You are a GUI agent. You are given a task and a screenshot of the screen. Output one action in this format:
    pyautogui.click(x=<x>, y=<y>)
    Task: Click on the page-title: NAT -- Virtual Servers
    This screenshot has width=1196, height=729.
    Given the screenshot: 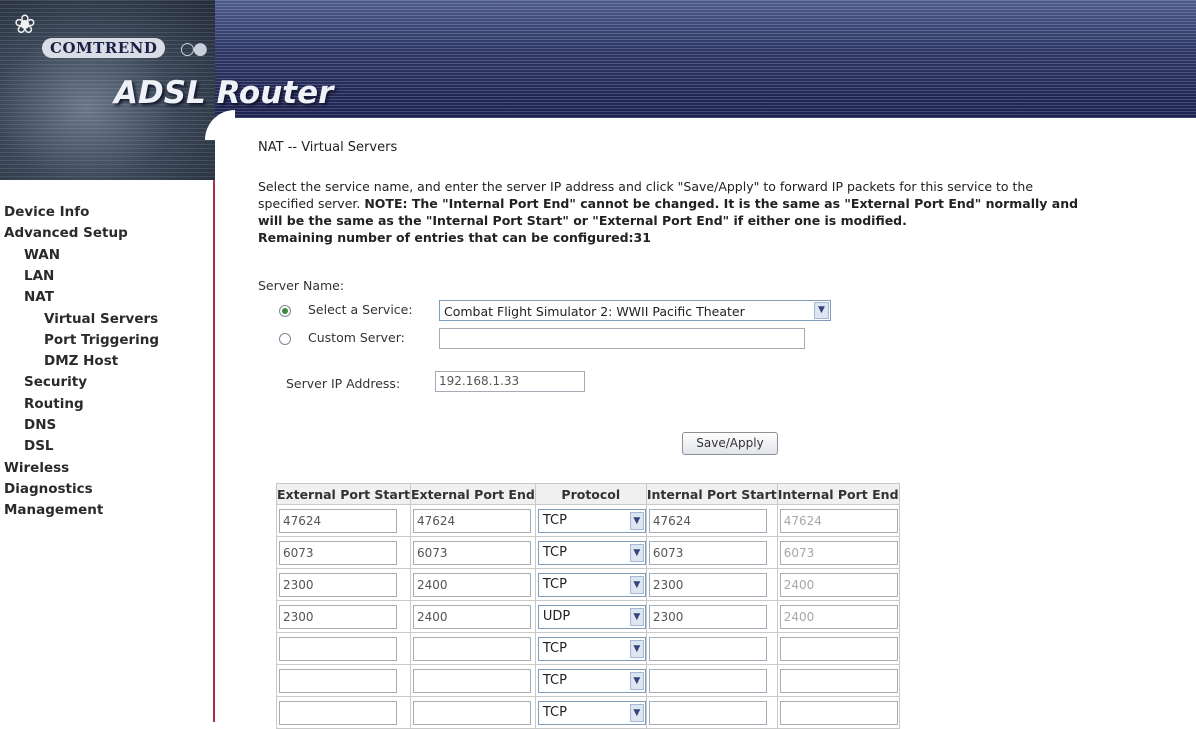 What is the action you would take?
    pyautogui.click(x=328, y=147)
    